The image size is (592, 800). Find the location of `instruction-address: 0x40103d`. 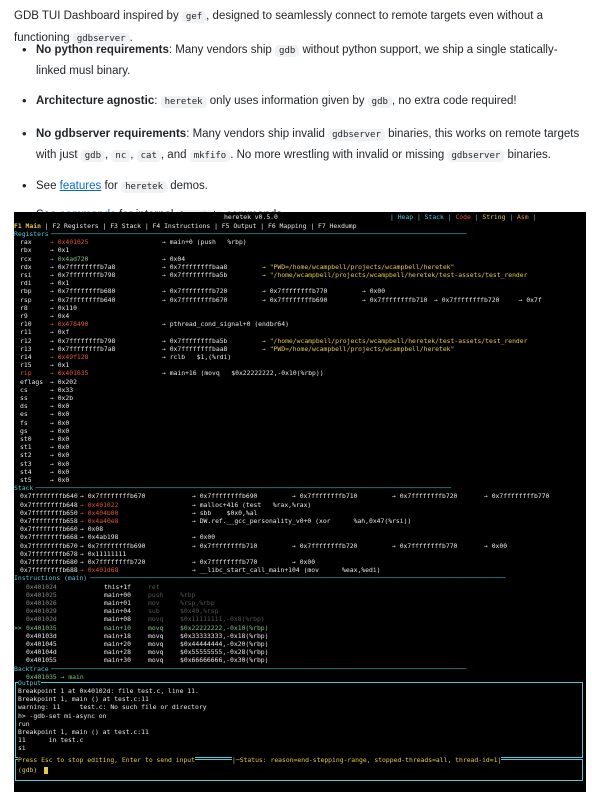

instruction-address: 0x40103d is located at coordinates (41, 635).